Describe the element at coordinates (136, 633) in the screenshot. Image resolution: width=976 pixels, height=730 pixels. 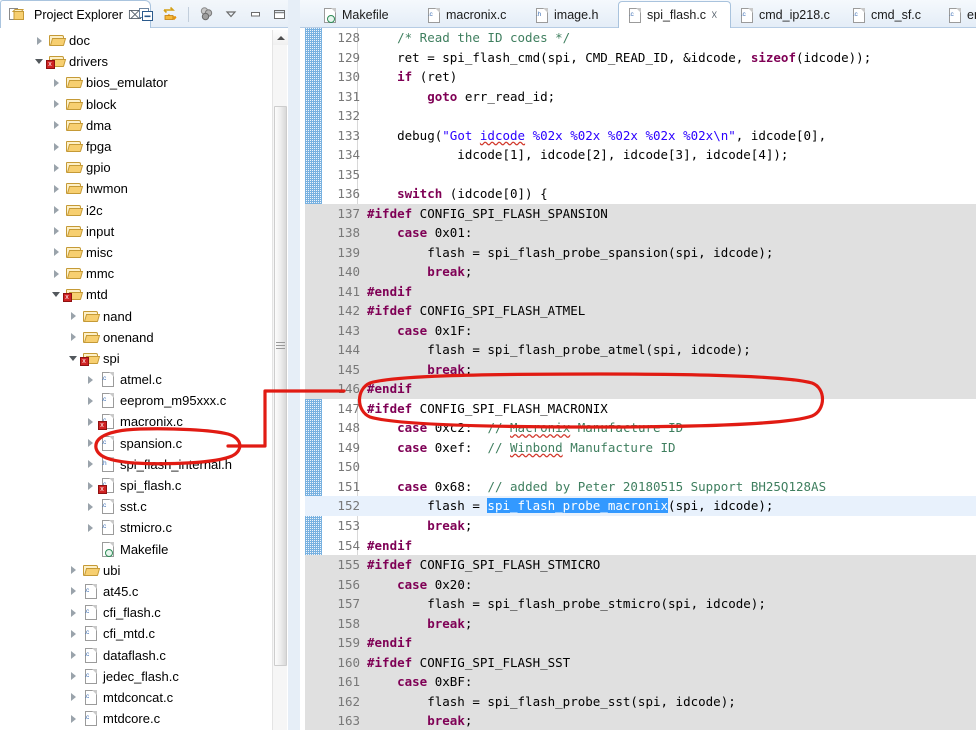
I see `tree-item: .c cfi_mtd.c` at that location.